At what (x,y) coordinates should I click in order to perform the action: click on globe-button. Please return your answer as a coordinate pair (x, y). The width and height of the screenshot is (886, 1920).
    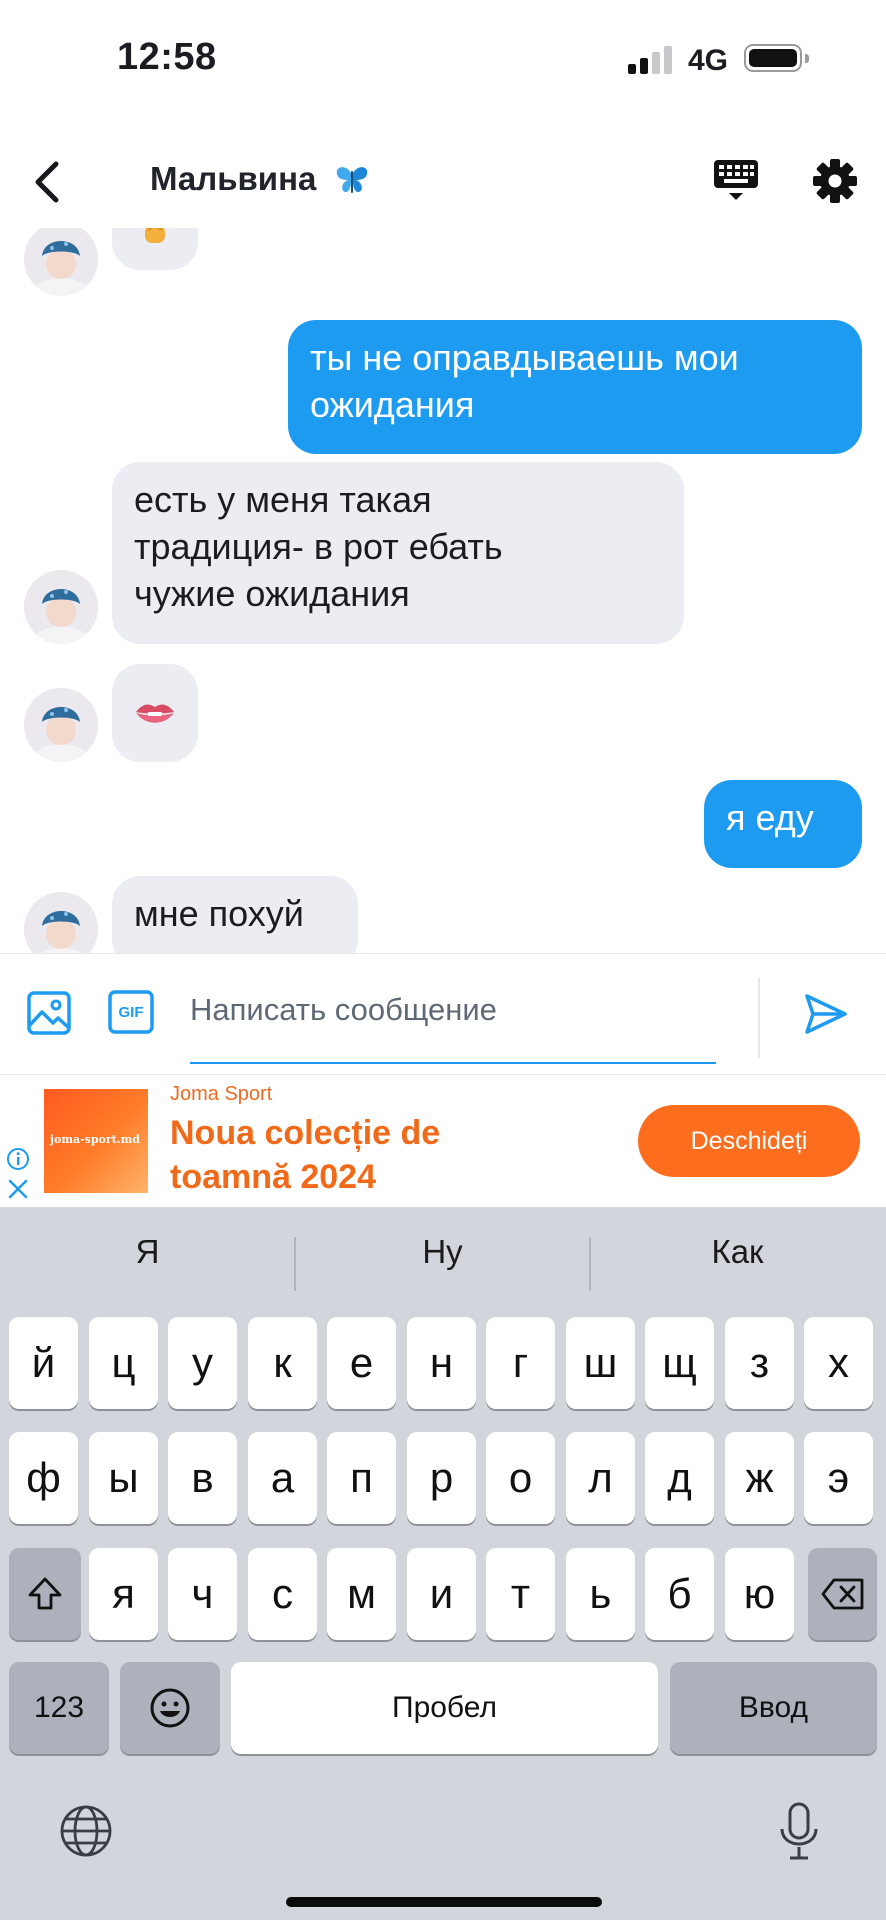
    Looking at the image, I should click on (86, 1831).